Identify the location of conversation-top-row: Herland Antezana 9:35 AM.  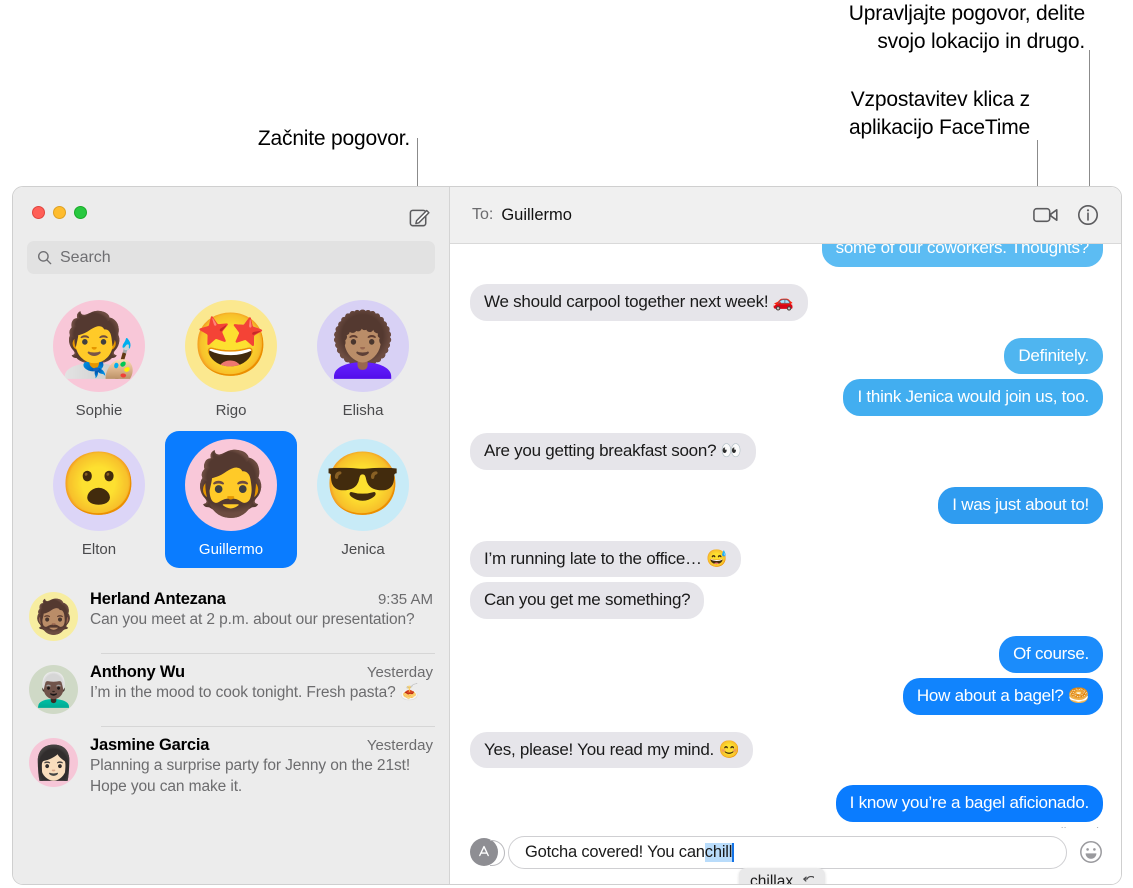
(261, 599).